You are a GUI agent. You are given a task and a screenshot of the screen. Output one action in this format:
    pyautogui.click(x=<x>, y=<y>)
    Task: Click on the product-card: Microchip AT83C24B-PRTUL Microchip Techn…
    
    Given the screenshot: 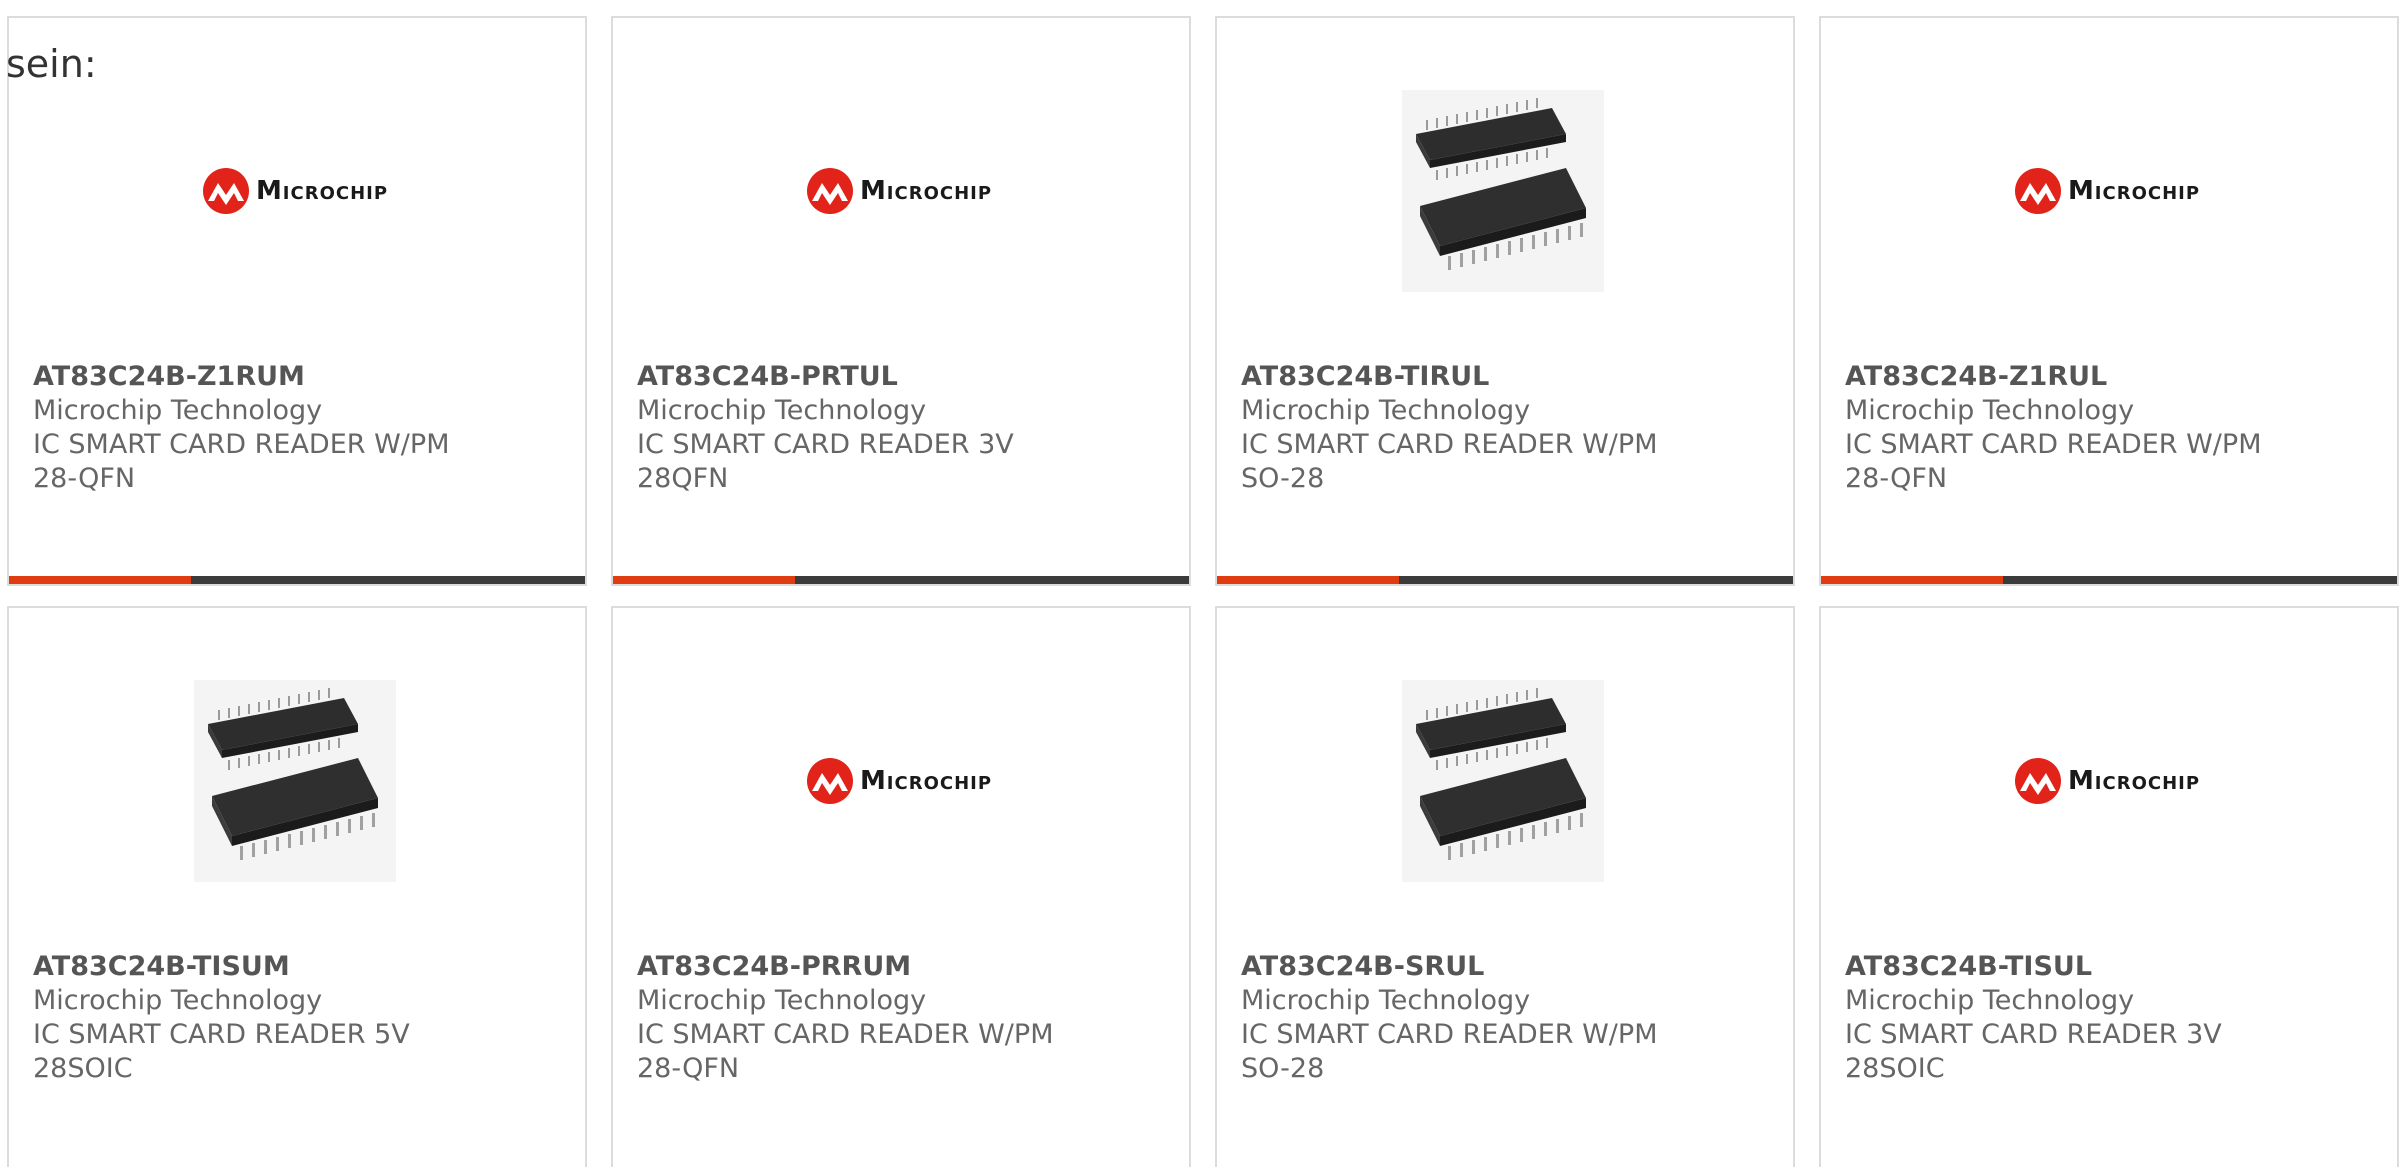 What is the action you would take?
    pyautogui.click(x=901, y=301)
    